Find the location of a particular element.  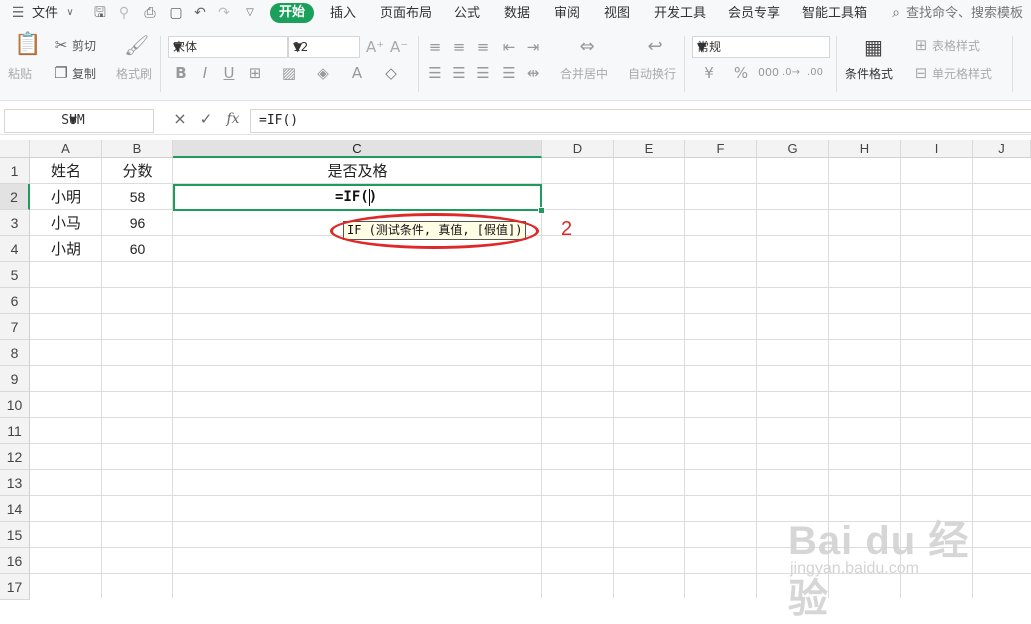

percent-icon: % is located at coordinates (741, 73).